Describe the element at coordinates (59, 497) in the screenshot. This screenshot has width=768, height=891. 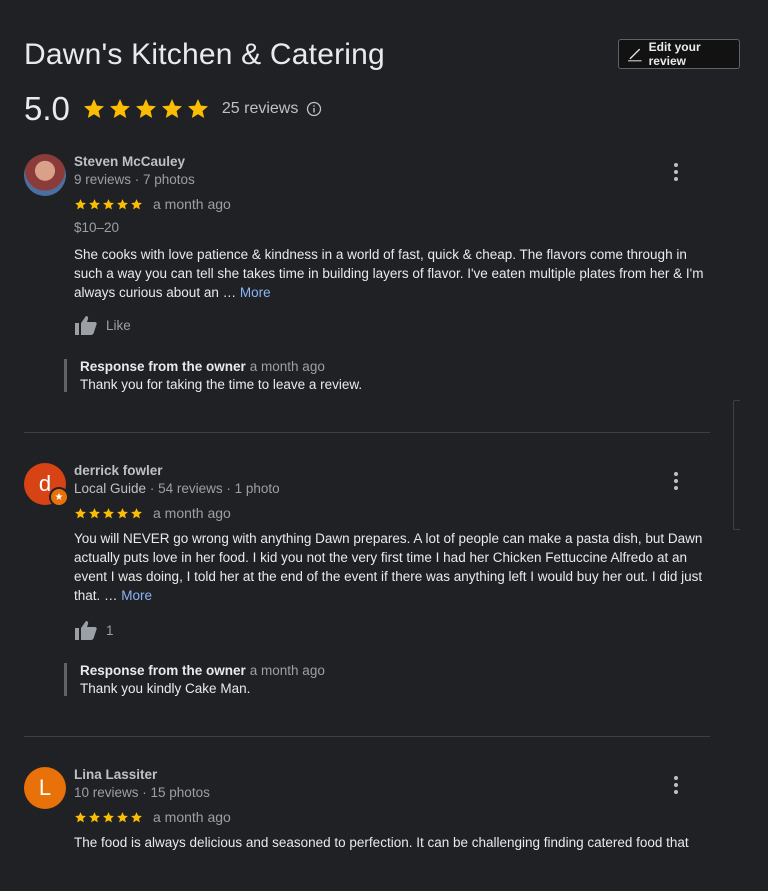
I see `local-guide-badge-icon: ★` at that location.